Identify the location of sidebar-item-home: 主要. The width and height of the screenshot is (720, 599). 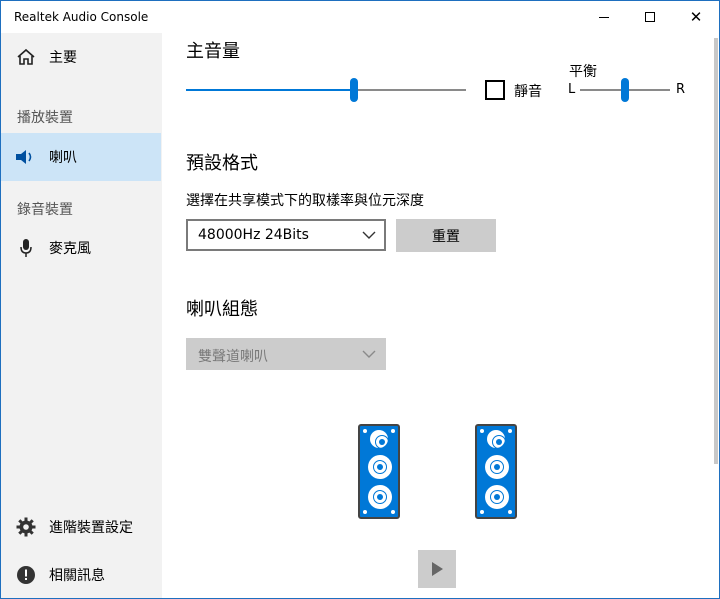
(81, 57).